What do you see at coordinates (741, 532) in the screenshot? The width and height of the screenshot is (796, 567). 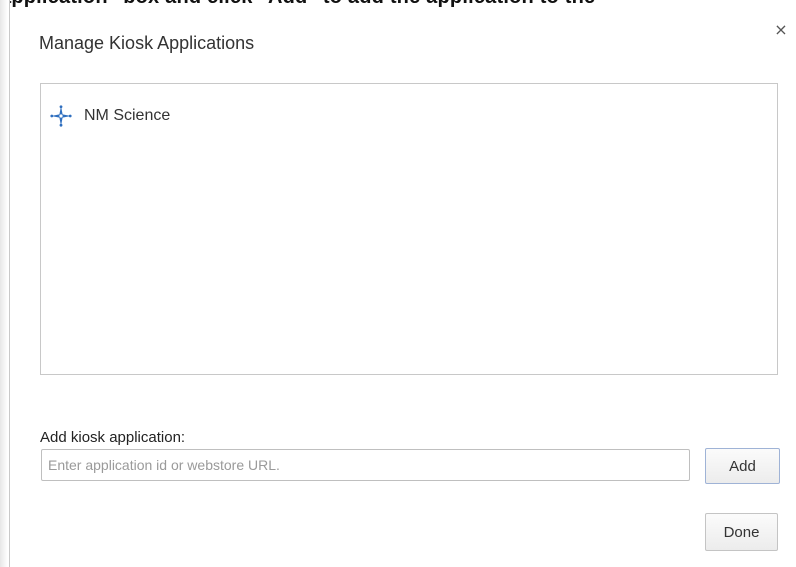 I see `done-button: Done` at bounding box center [741, 532].